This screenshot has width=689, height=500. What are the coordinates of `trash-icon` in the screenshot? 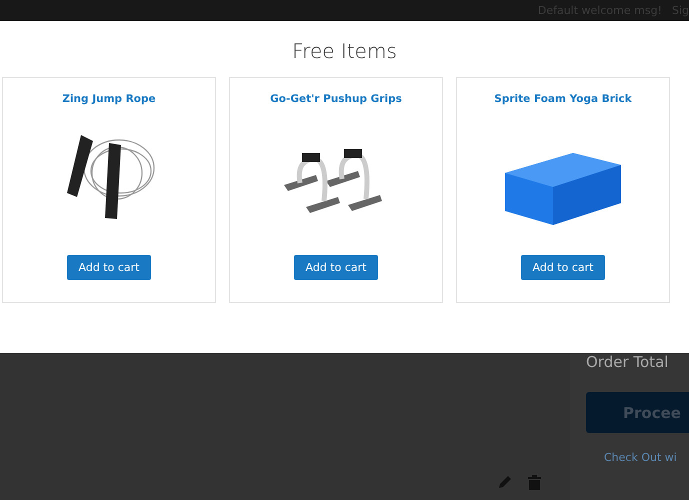 It's located at (534, 482).